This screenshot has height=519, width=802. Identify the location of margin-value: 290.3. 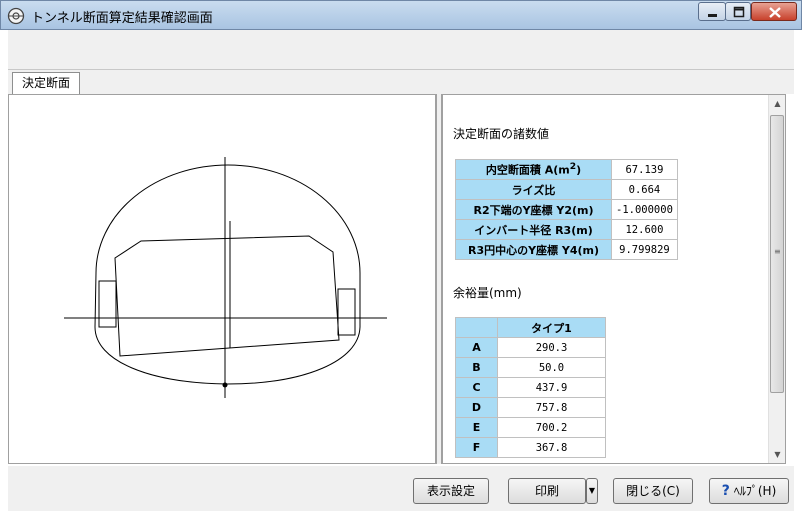
(551, 347).